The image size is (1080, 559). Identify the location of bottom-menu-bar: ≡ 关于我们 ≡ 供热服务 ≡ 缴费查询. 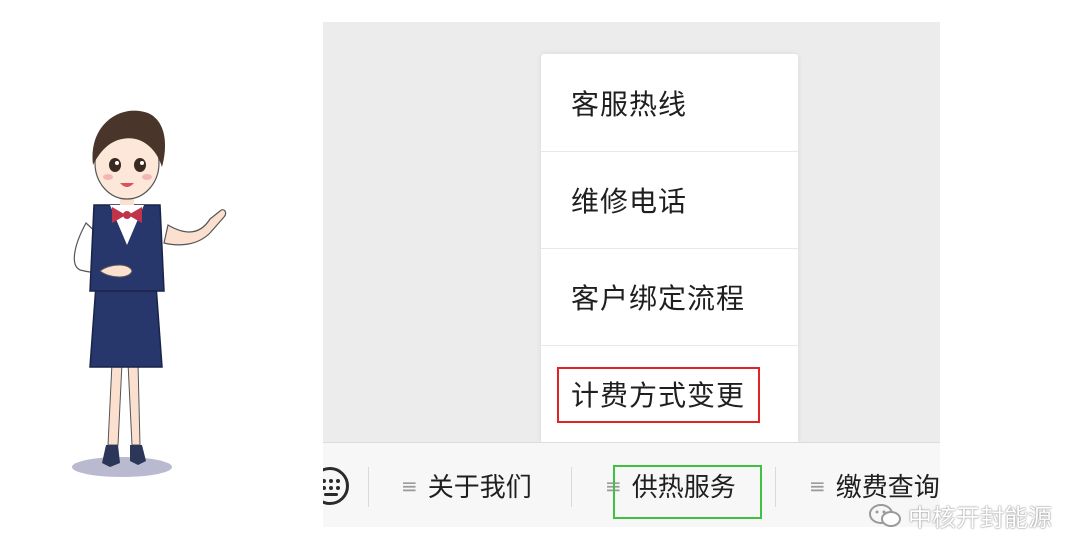
(631, 484).